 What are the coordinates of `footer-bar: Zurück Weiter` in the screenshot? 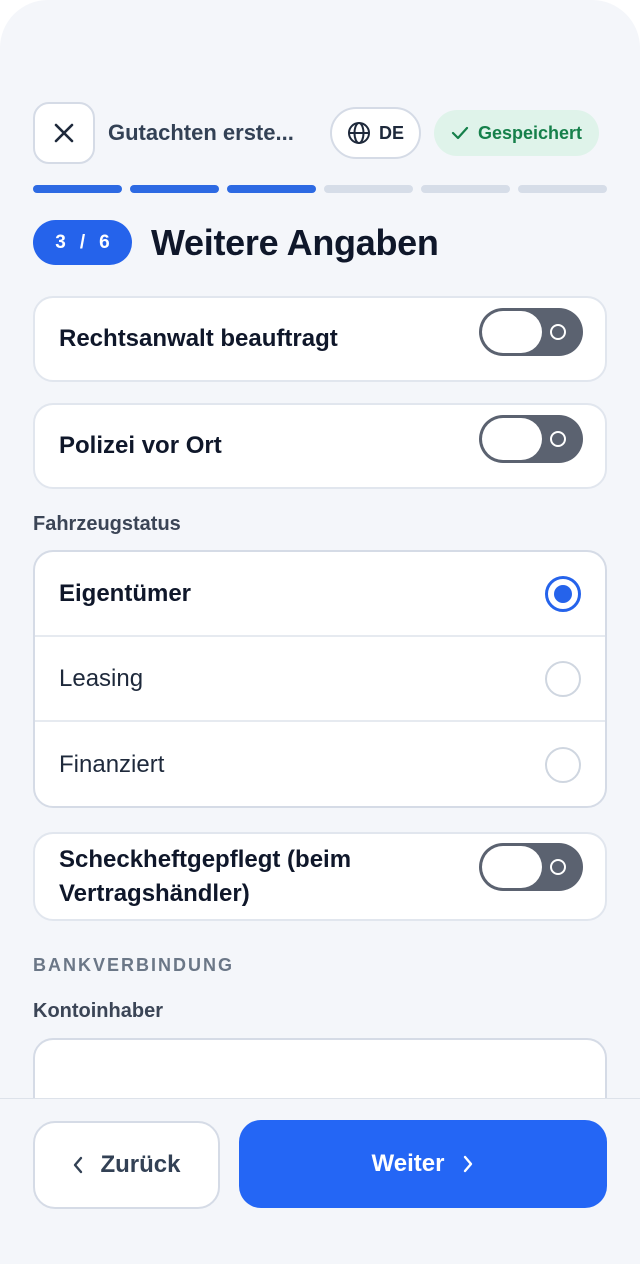 It's located at (320, 1181).